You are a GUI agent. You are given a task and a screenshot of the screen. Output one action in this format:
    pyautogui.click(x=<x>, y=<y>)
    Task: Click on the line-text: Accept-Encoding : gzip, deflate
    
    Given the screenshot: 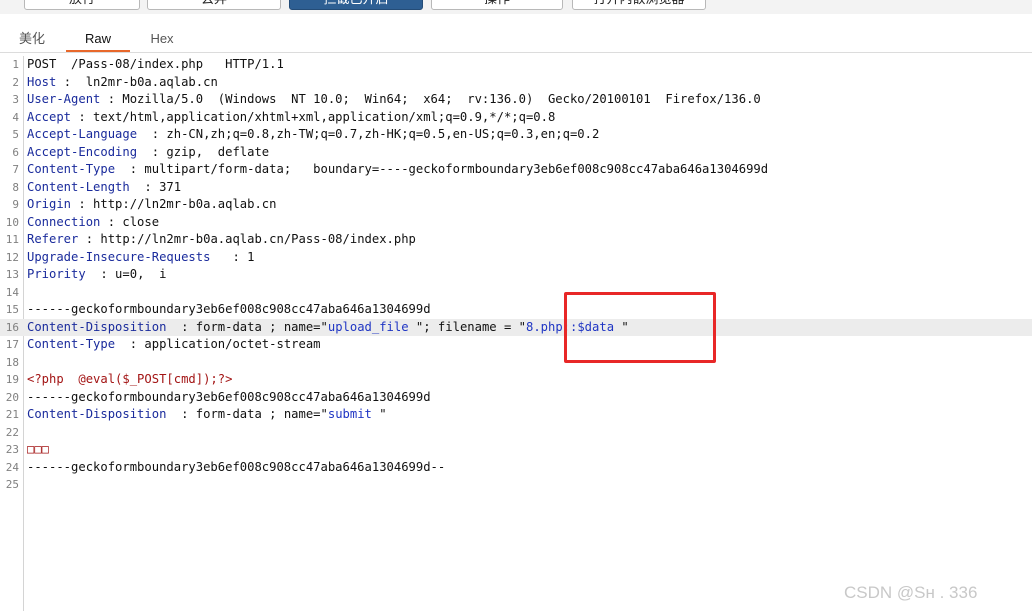 What is the action you would take?
    pyautogui.click(x=148, y=153)
    